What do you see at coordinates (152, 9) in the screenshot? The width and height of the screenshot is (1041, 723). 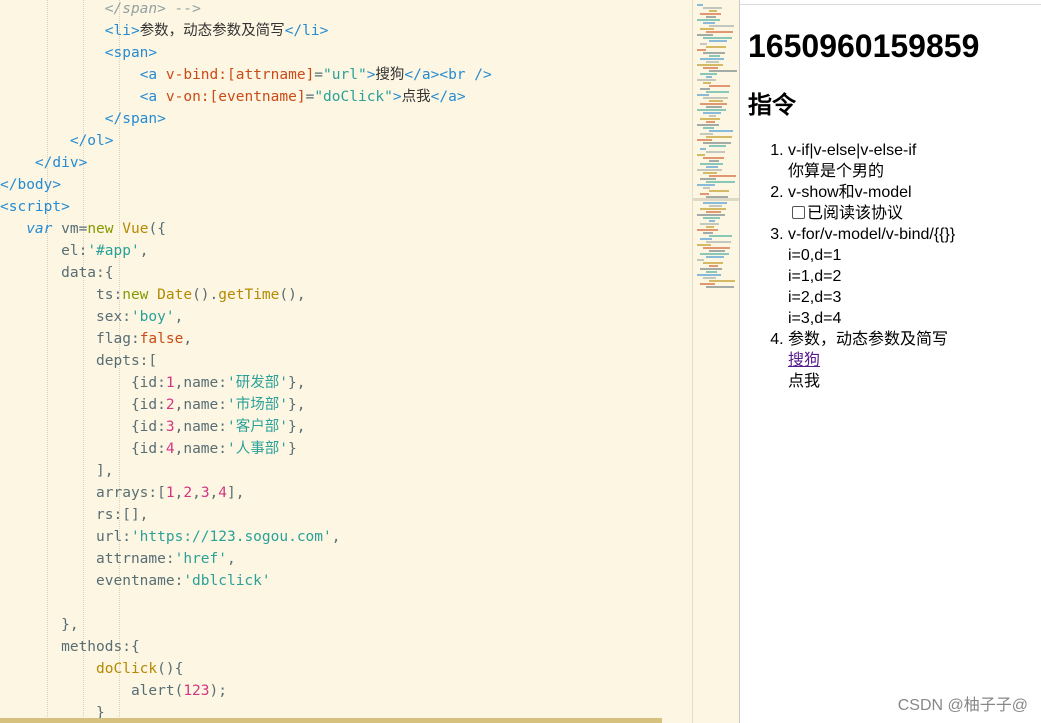 I see `code-line: </span> -->` at bounding box center [152, 9].